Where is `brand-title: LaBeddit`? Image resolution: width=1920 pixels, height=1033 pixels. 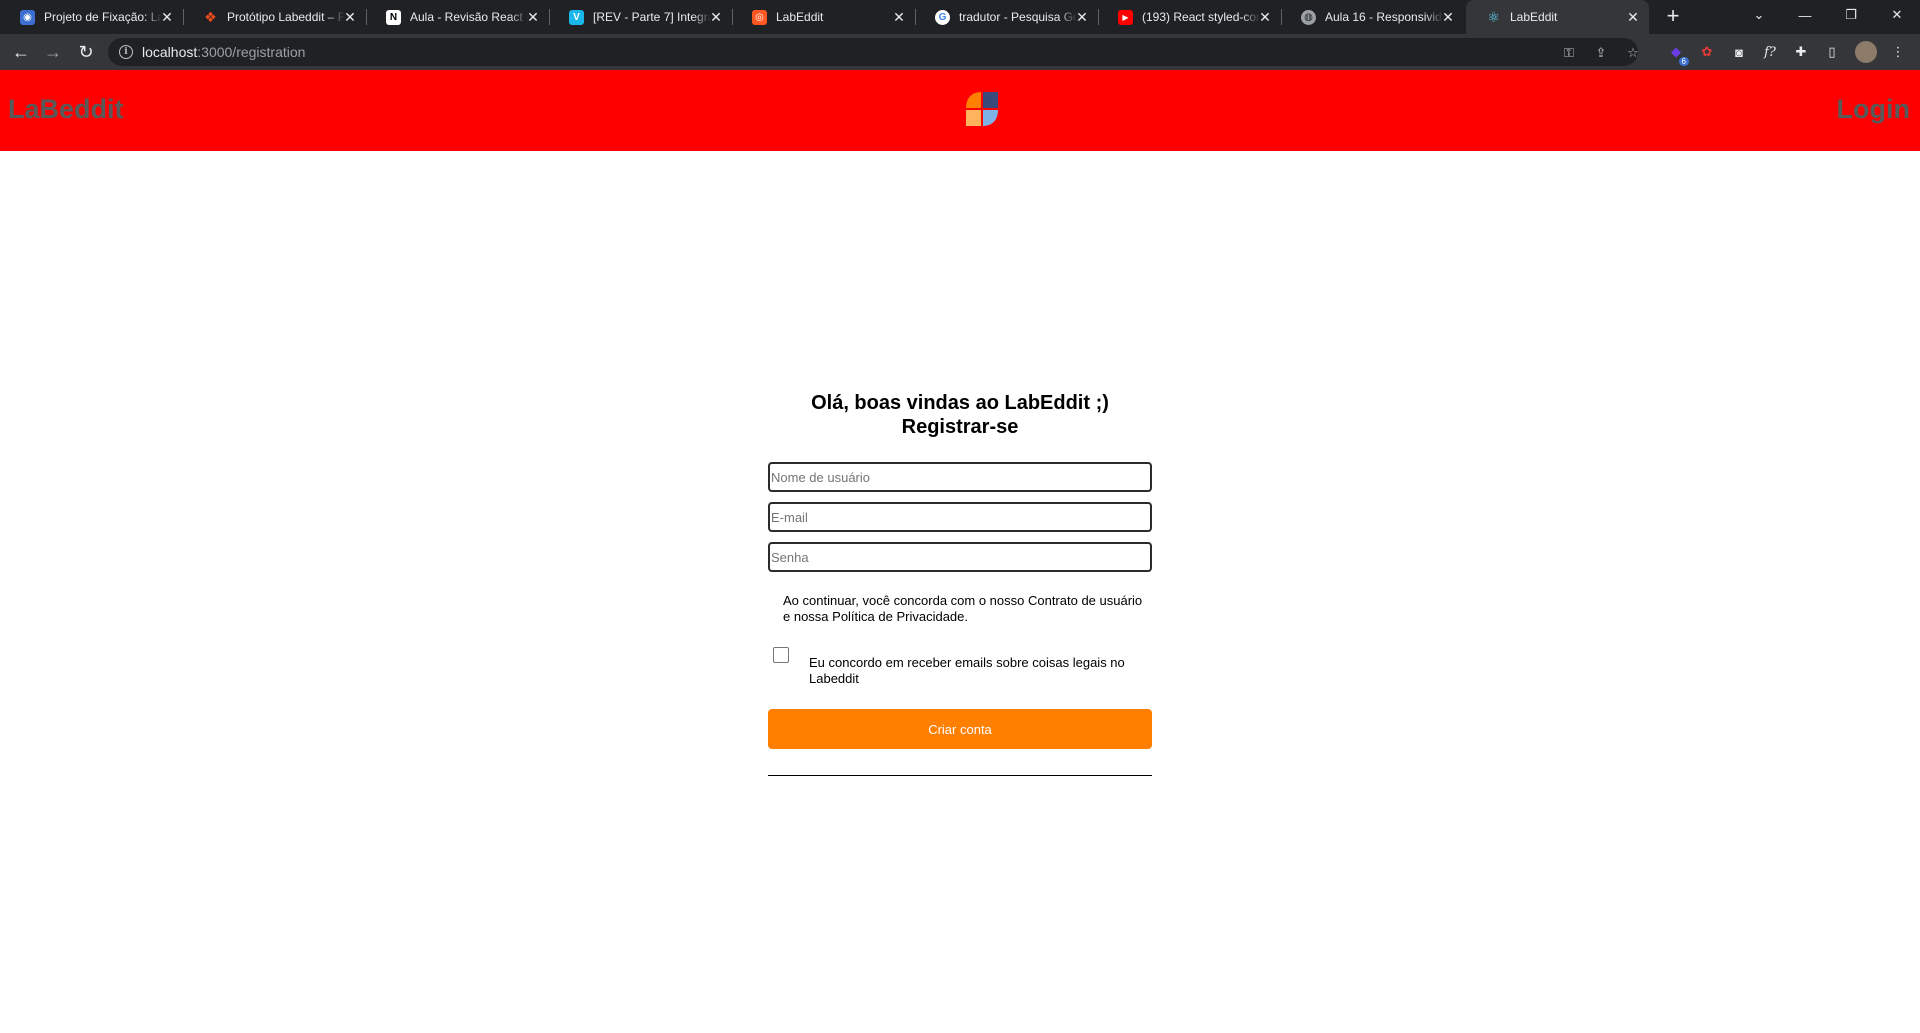
brand-title: LaBeddit is located at coordinates (66, 109).